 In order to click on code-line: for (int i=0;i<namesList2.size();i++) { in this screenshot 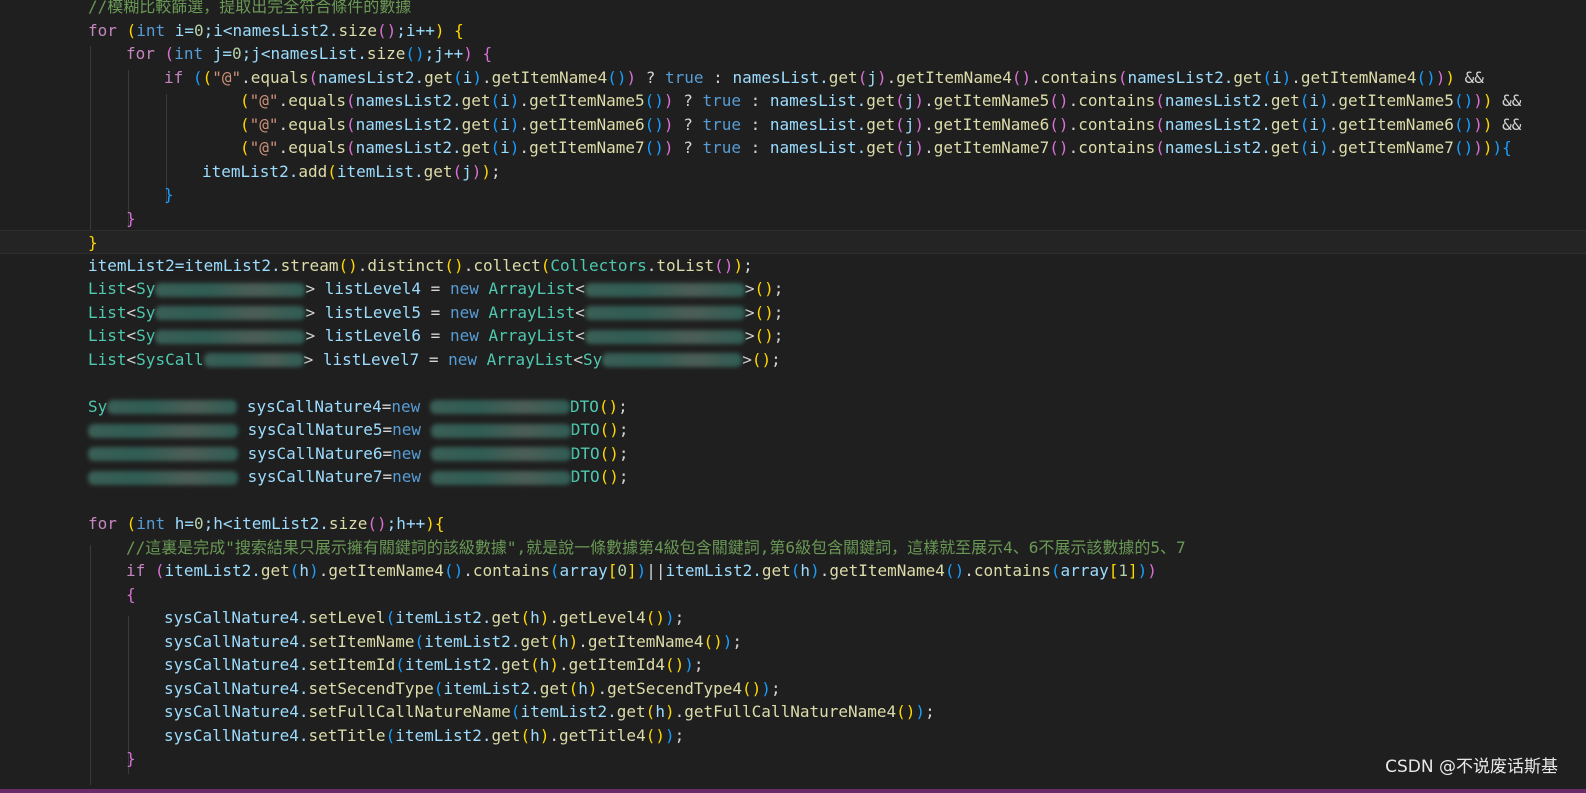, I will do `click(232, 31)`.